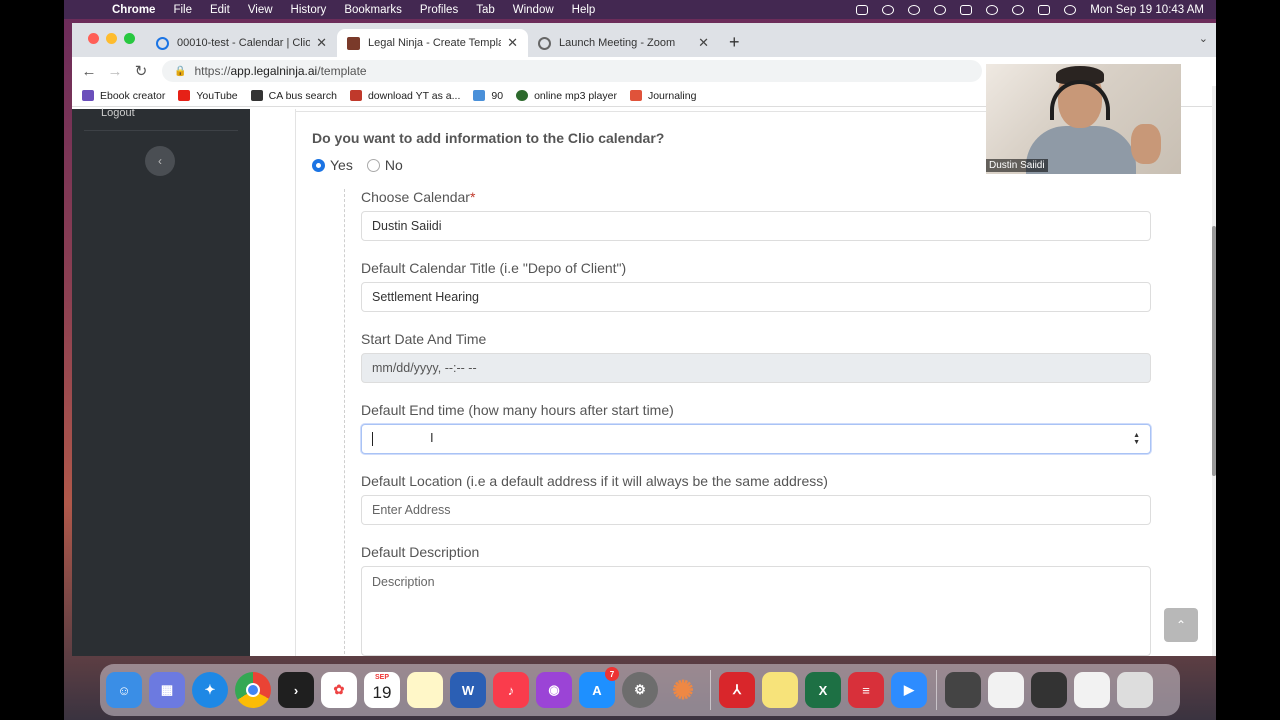 This screenshot has height=720, width=1280. What do you see at coordinates (737, 690) in the screenshot?
I see `acrobat-icon: ⅄` at bounding box center [737, 690].